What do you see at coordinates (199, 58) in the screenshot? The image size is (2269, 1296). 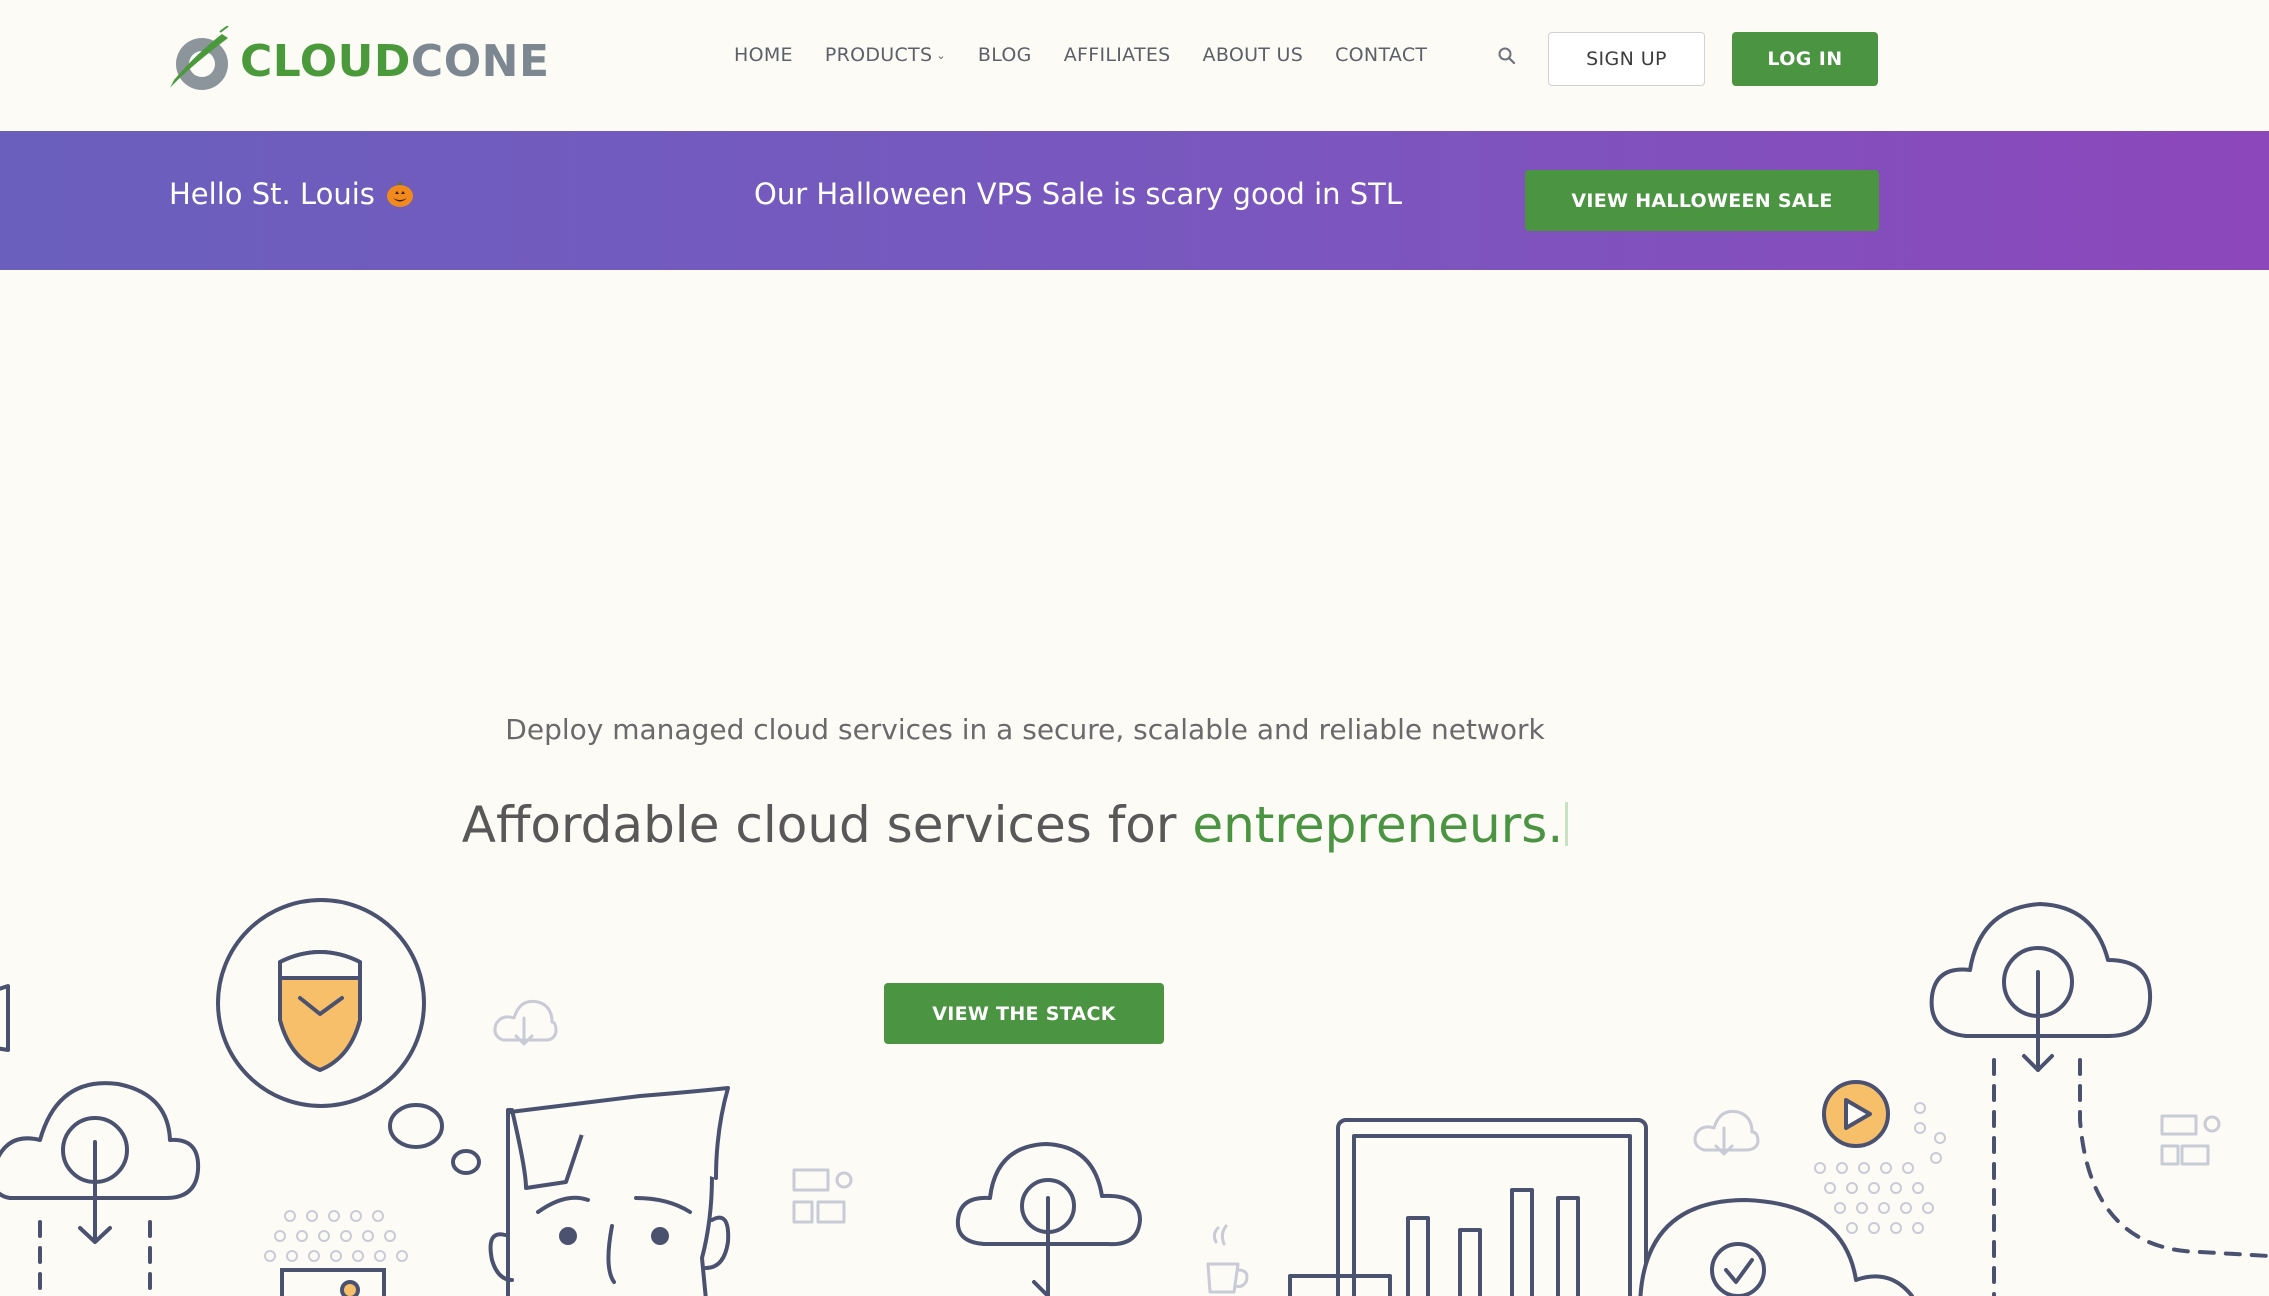 I see `logo-icon` at bounding box center [199, 58].